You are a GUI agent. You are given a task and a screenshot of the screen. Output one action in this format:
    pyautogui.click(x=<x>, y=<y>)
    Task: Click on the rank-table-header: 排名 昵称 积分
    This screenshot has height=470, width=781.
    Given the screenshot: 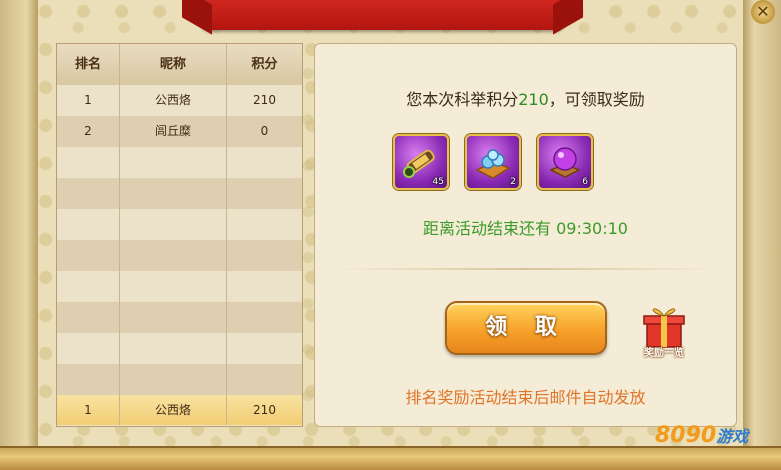 What is the action you would take?
    pyautogui.click(x=179, y=65)
    